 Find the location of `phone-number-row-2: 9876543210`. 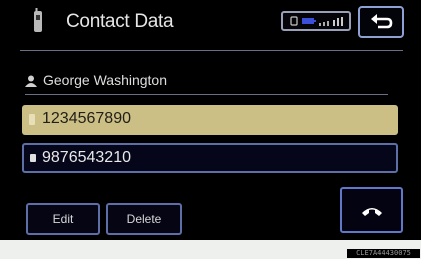

phone-number-row-2: 9876543210 is located at coordinates (210, 158).